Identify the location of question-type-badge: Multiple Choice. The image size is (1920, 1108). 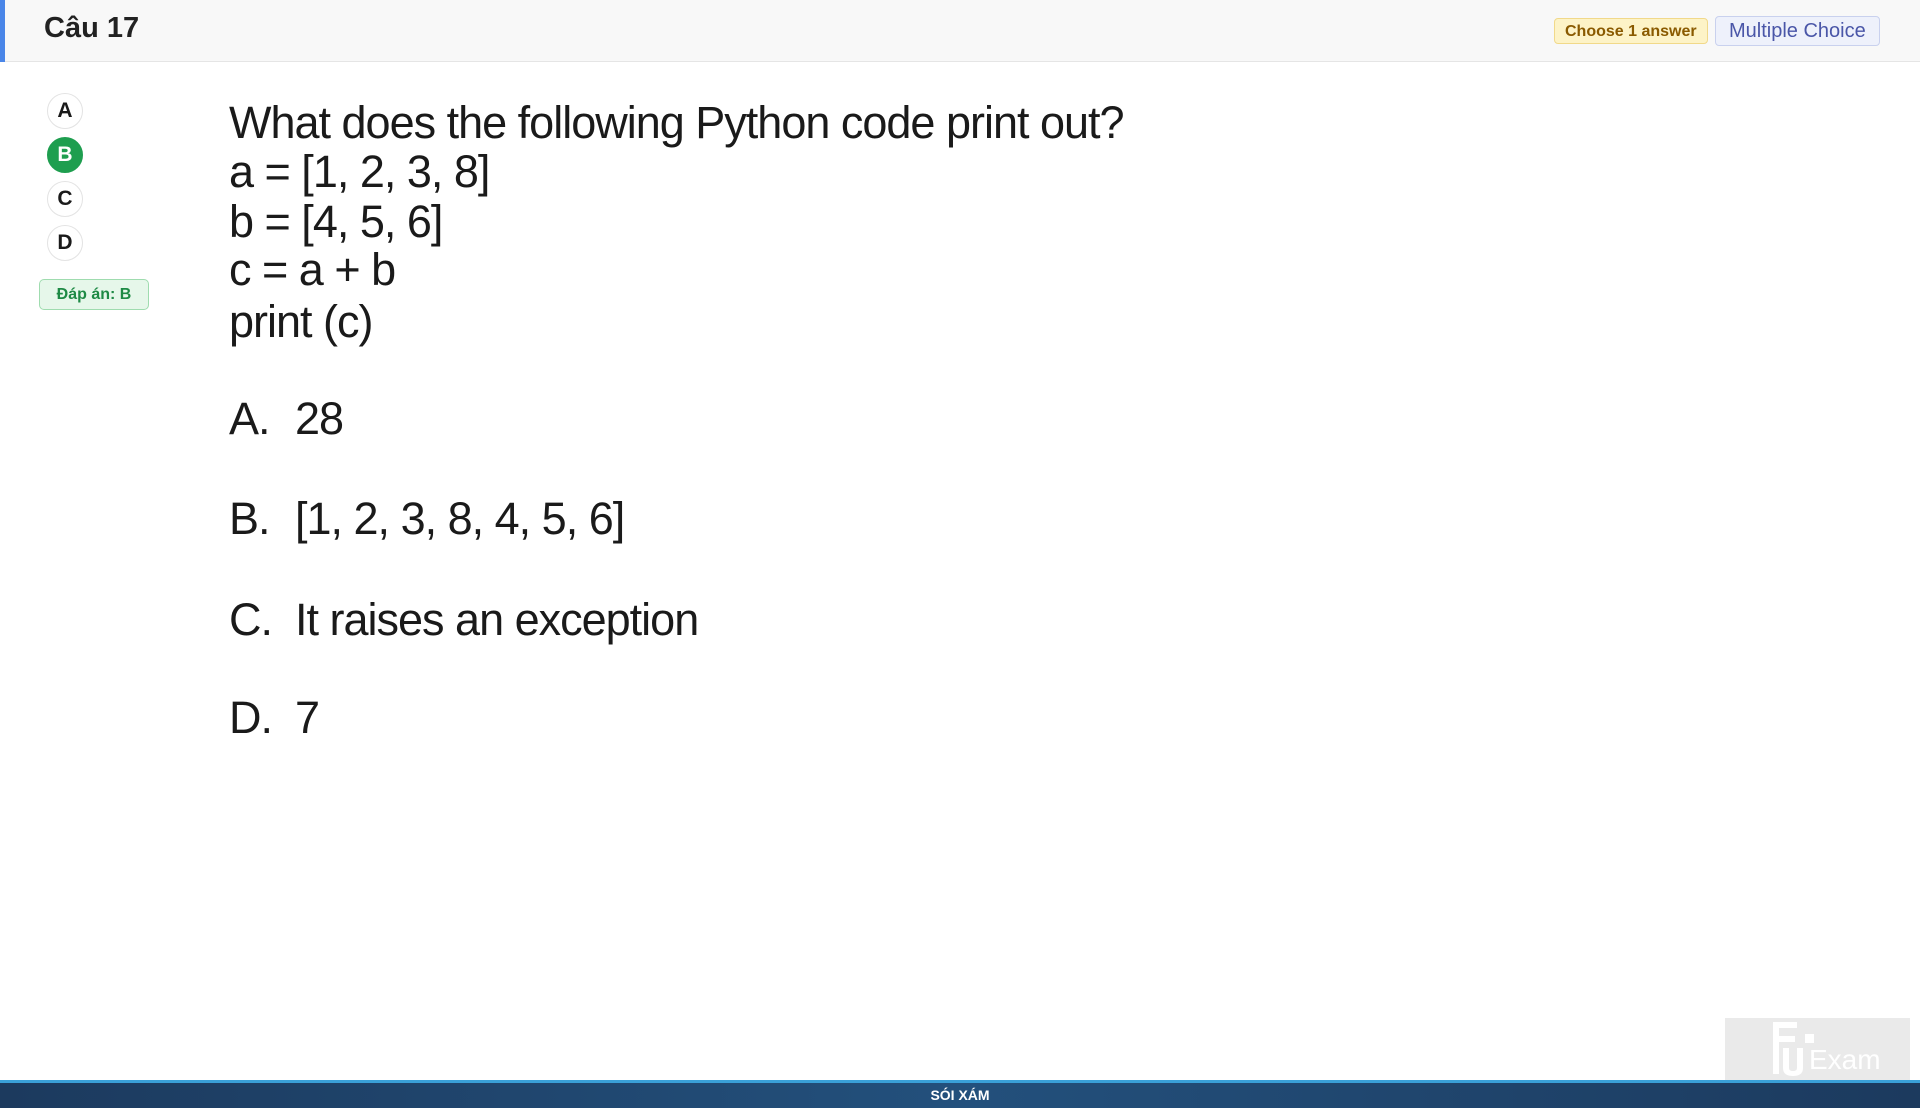
(1797, 31).